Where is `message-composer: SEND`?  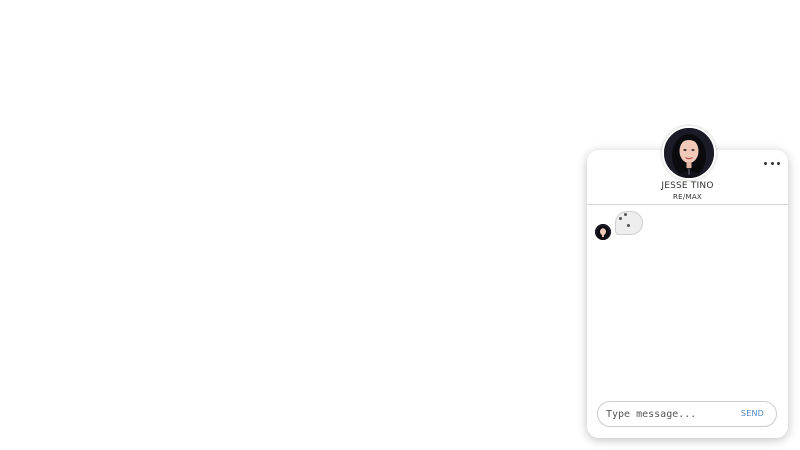
message-composer: SEND is located at coordinates (687, 414).